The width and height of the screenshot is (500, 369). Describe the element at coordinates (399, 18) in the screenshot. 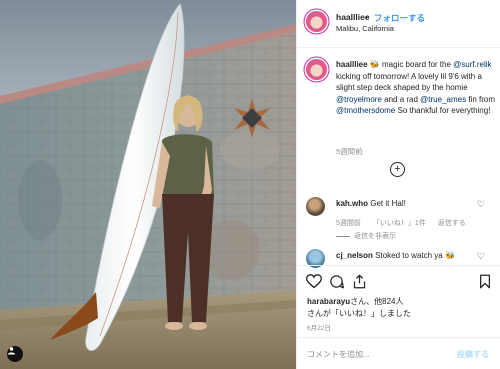

I see `follow-button: フォローする` at that location.